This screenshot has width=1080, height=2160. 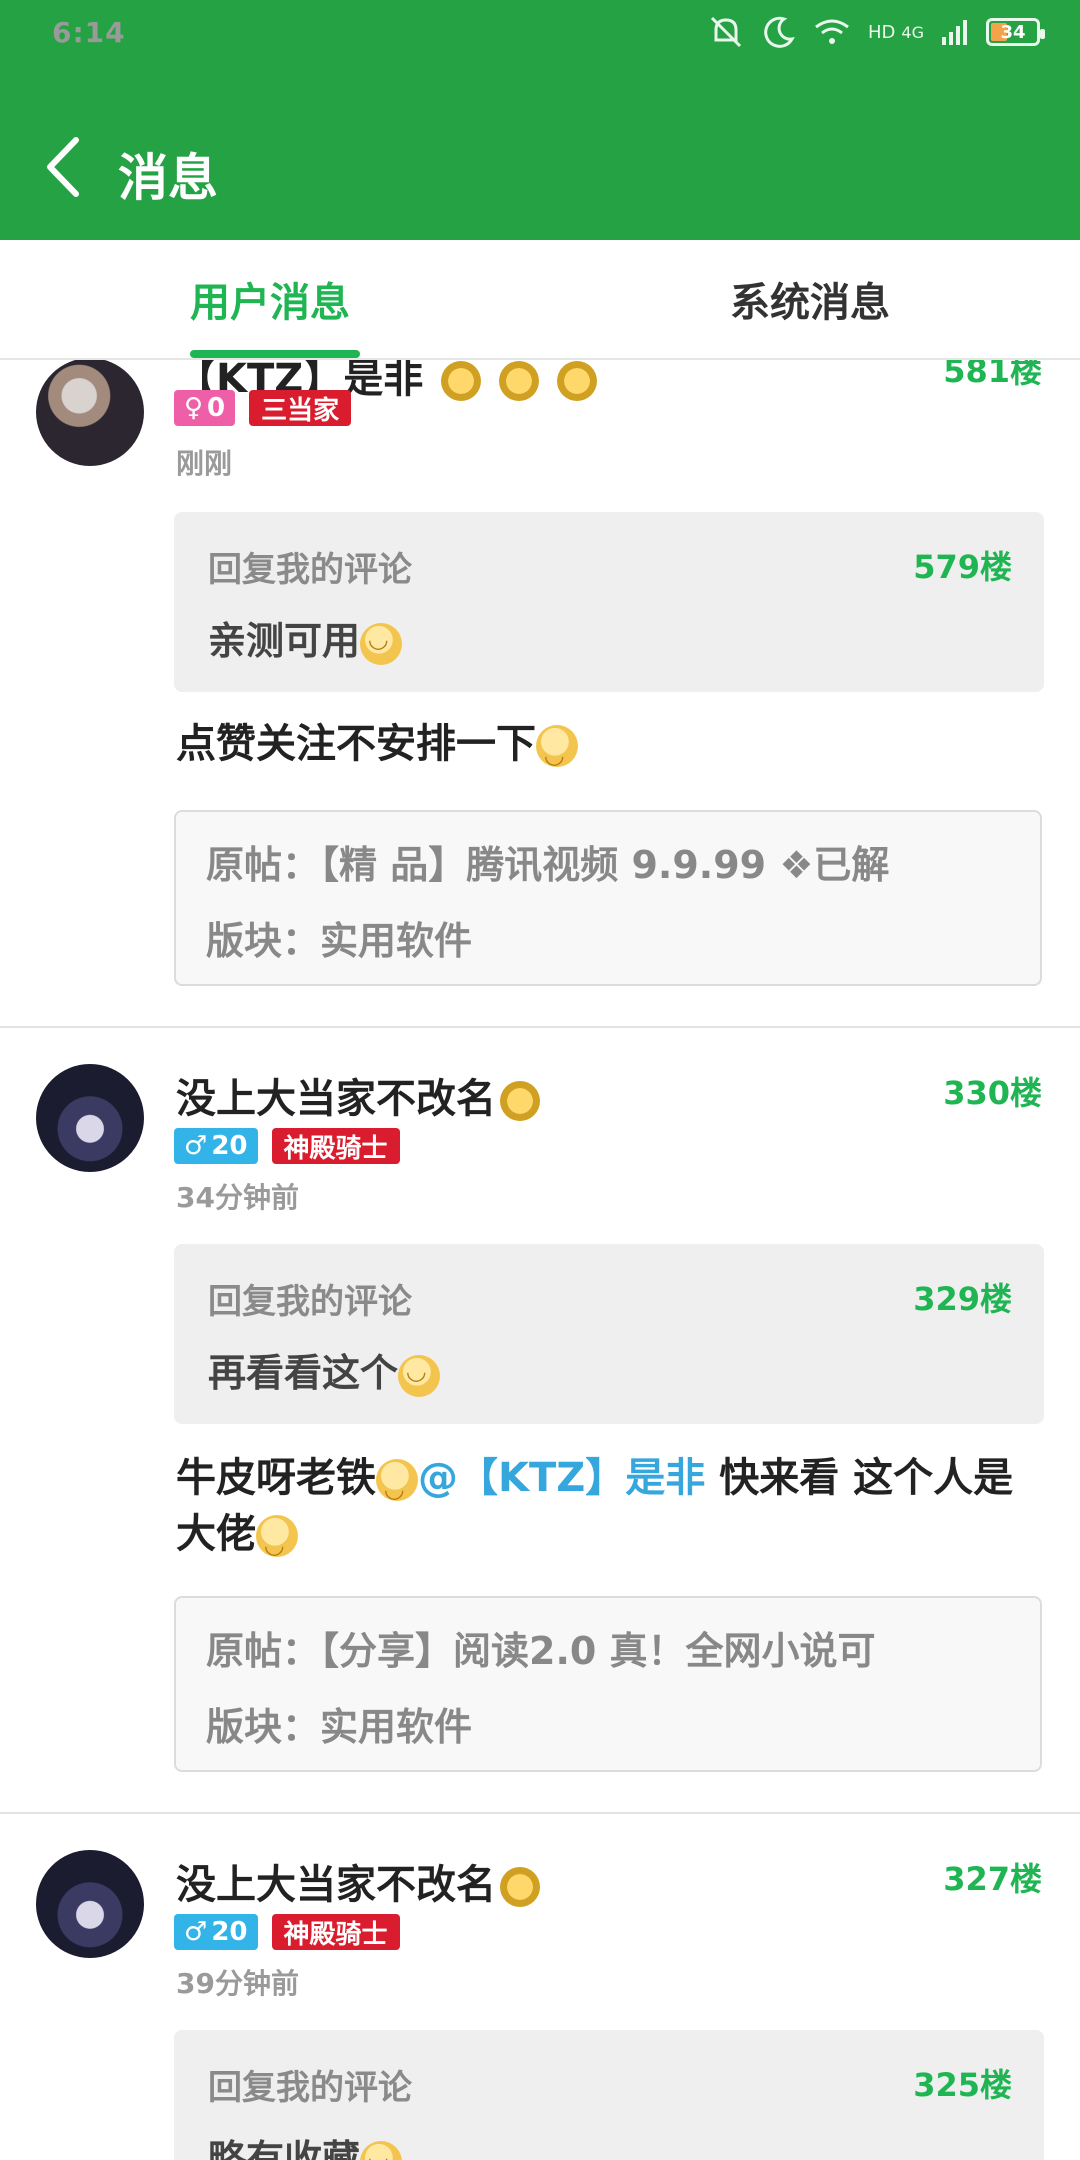 I want to click on message-time: 39分钟前, so click(x=237, y=1983).